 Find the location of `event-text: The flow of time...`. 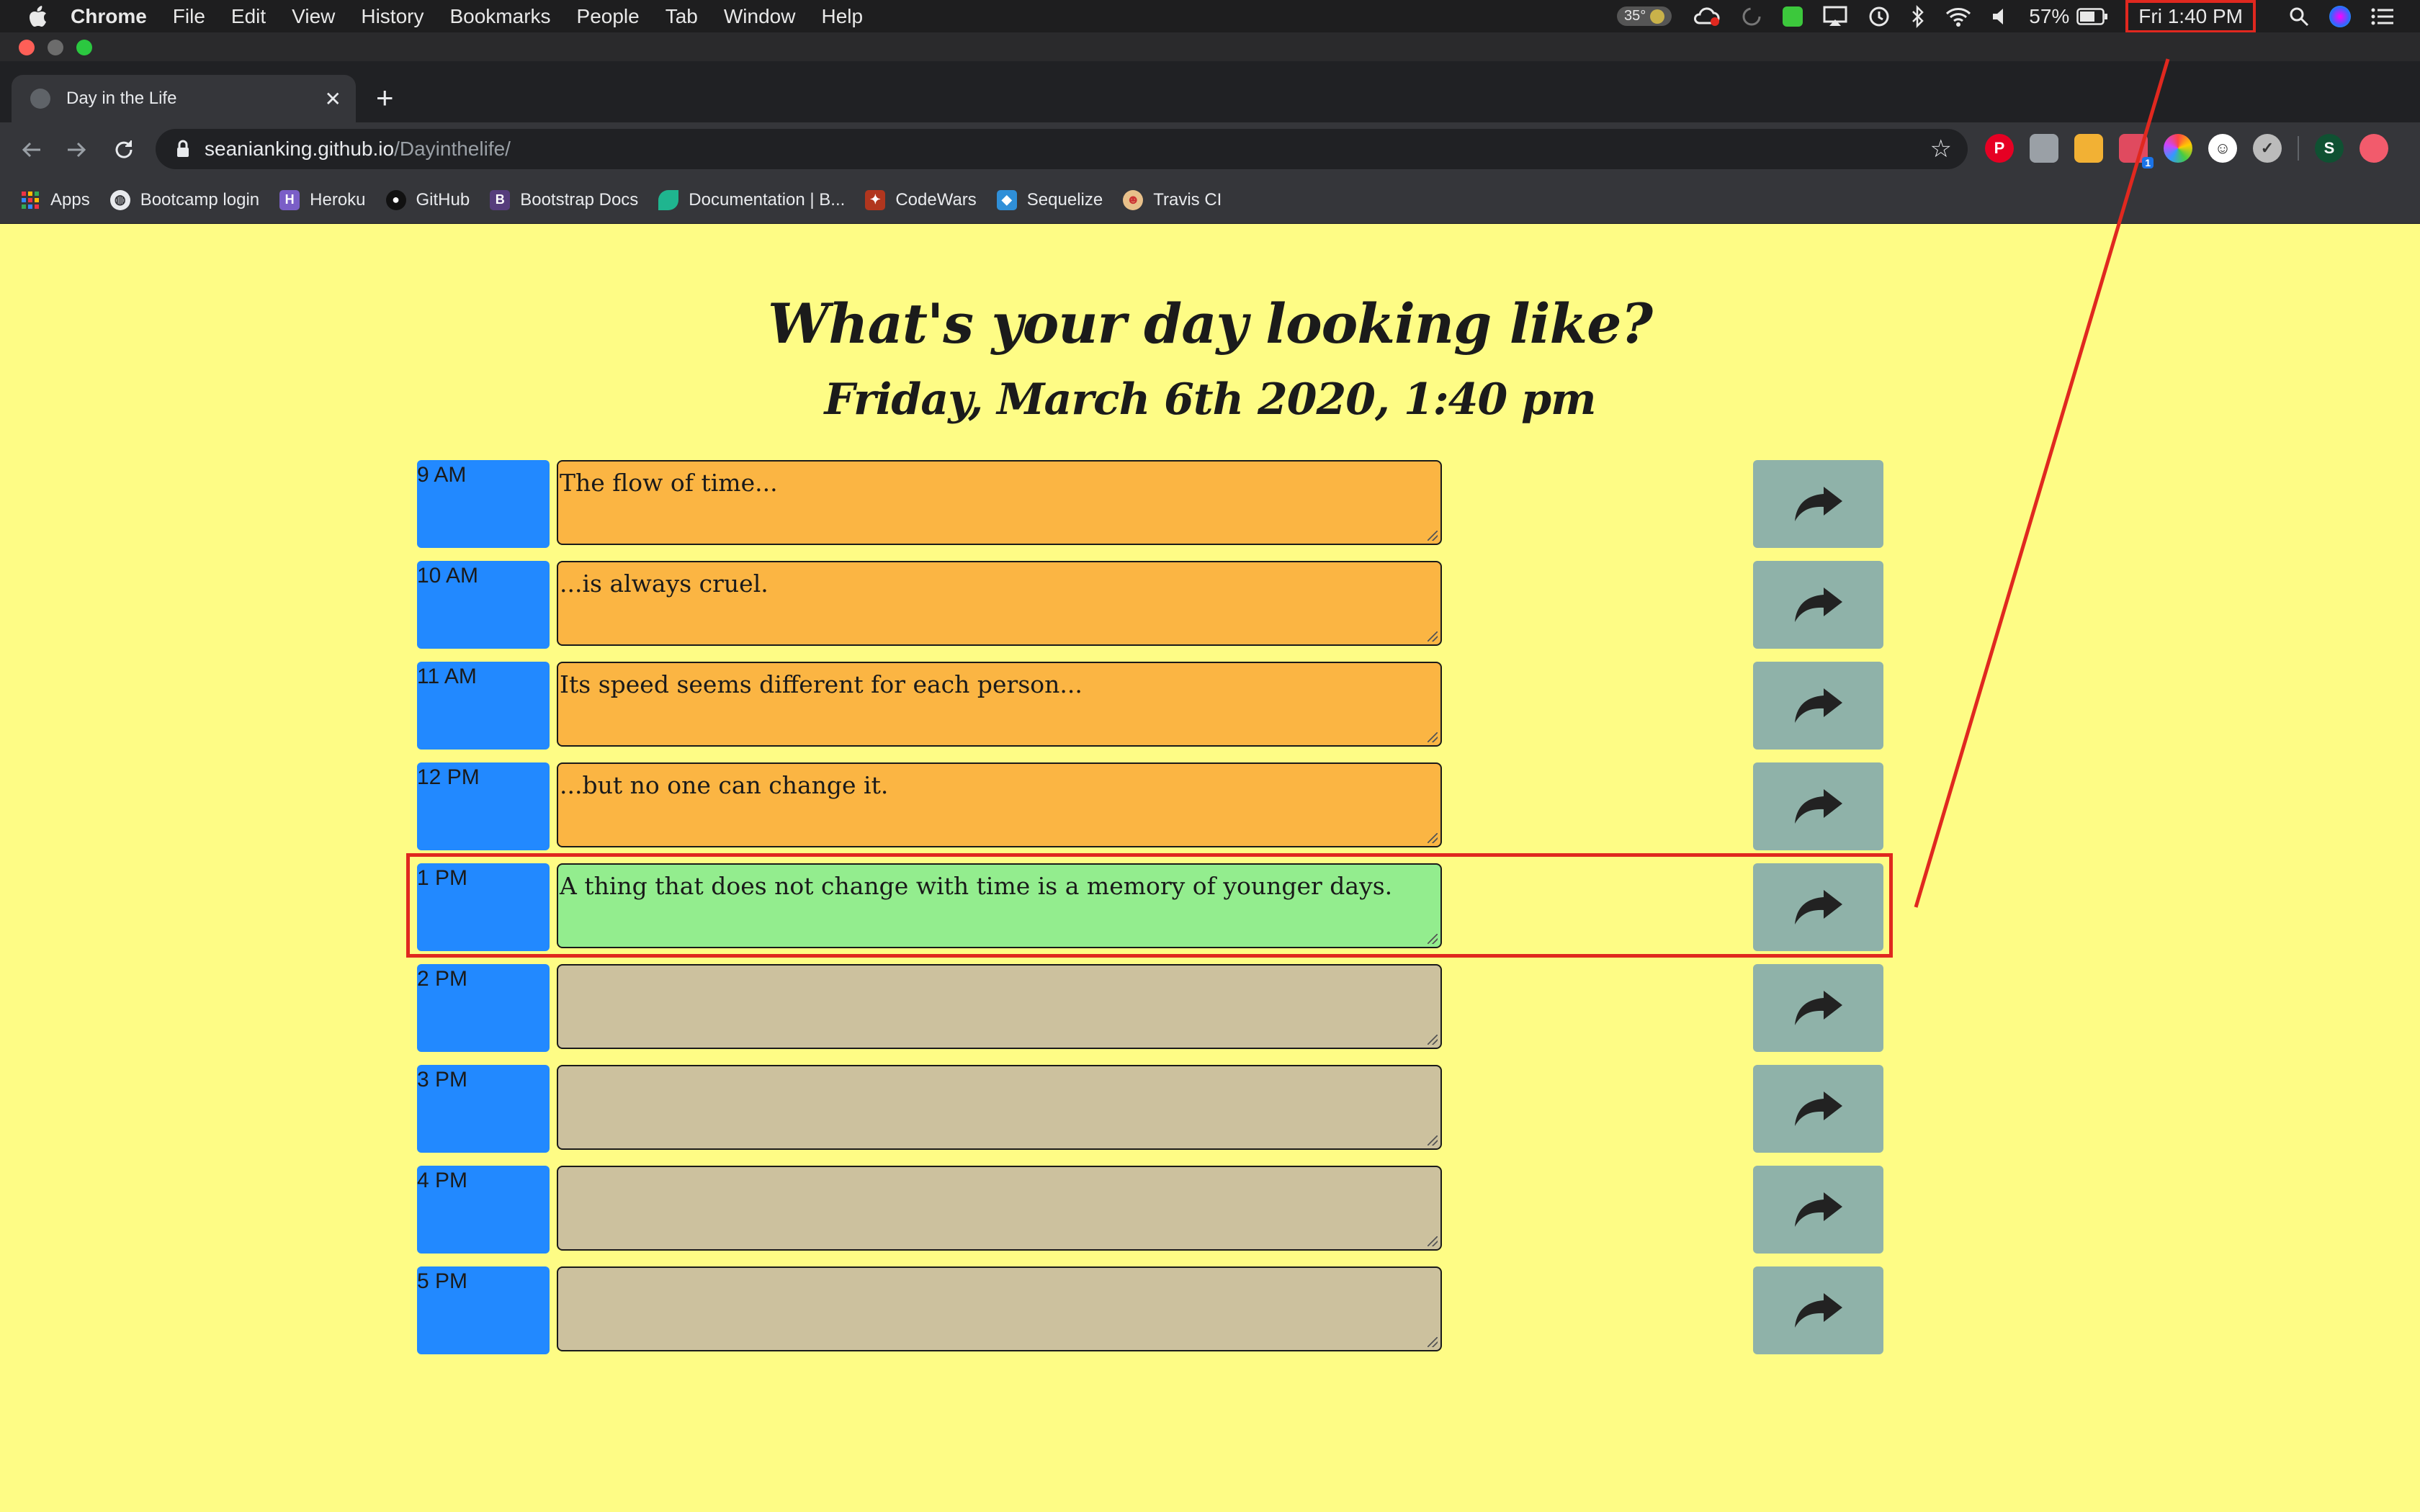

event-text: The flow of time... is located at coordinates (669, 483).